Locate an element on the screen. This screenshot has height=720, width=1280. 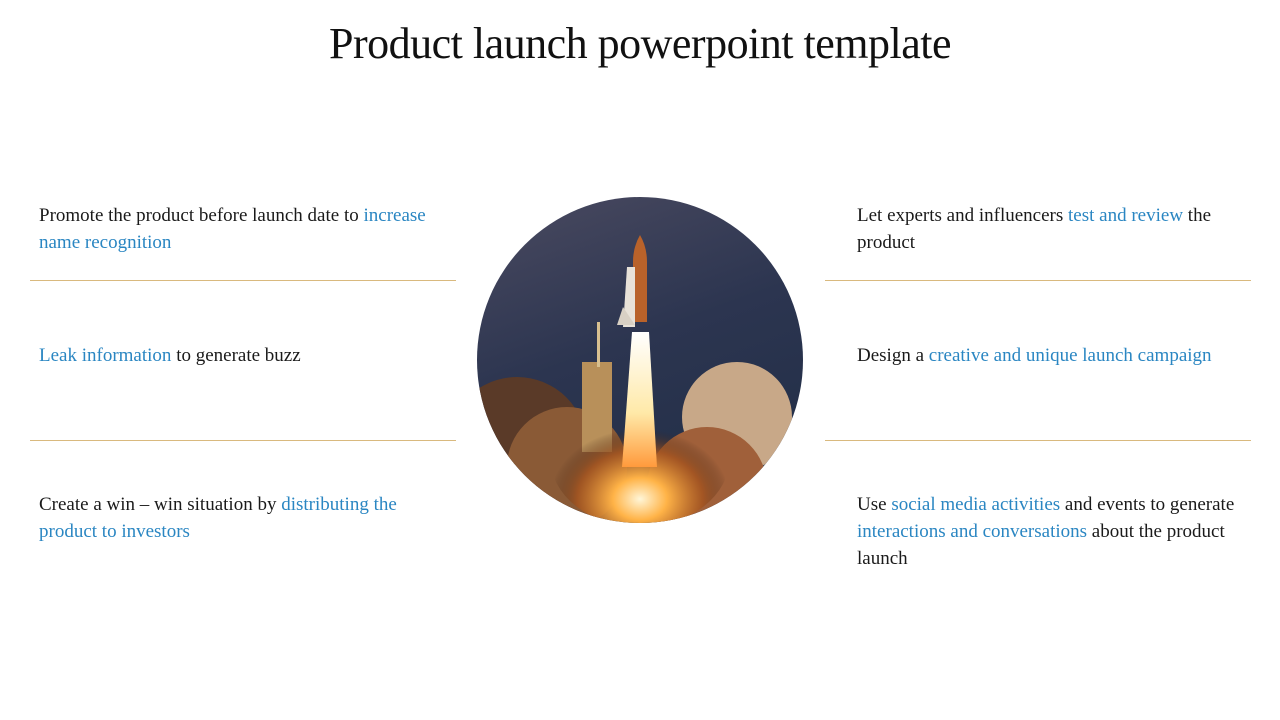
text-segment: Use is located at coordinates (874, 504).